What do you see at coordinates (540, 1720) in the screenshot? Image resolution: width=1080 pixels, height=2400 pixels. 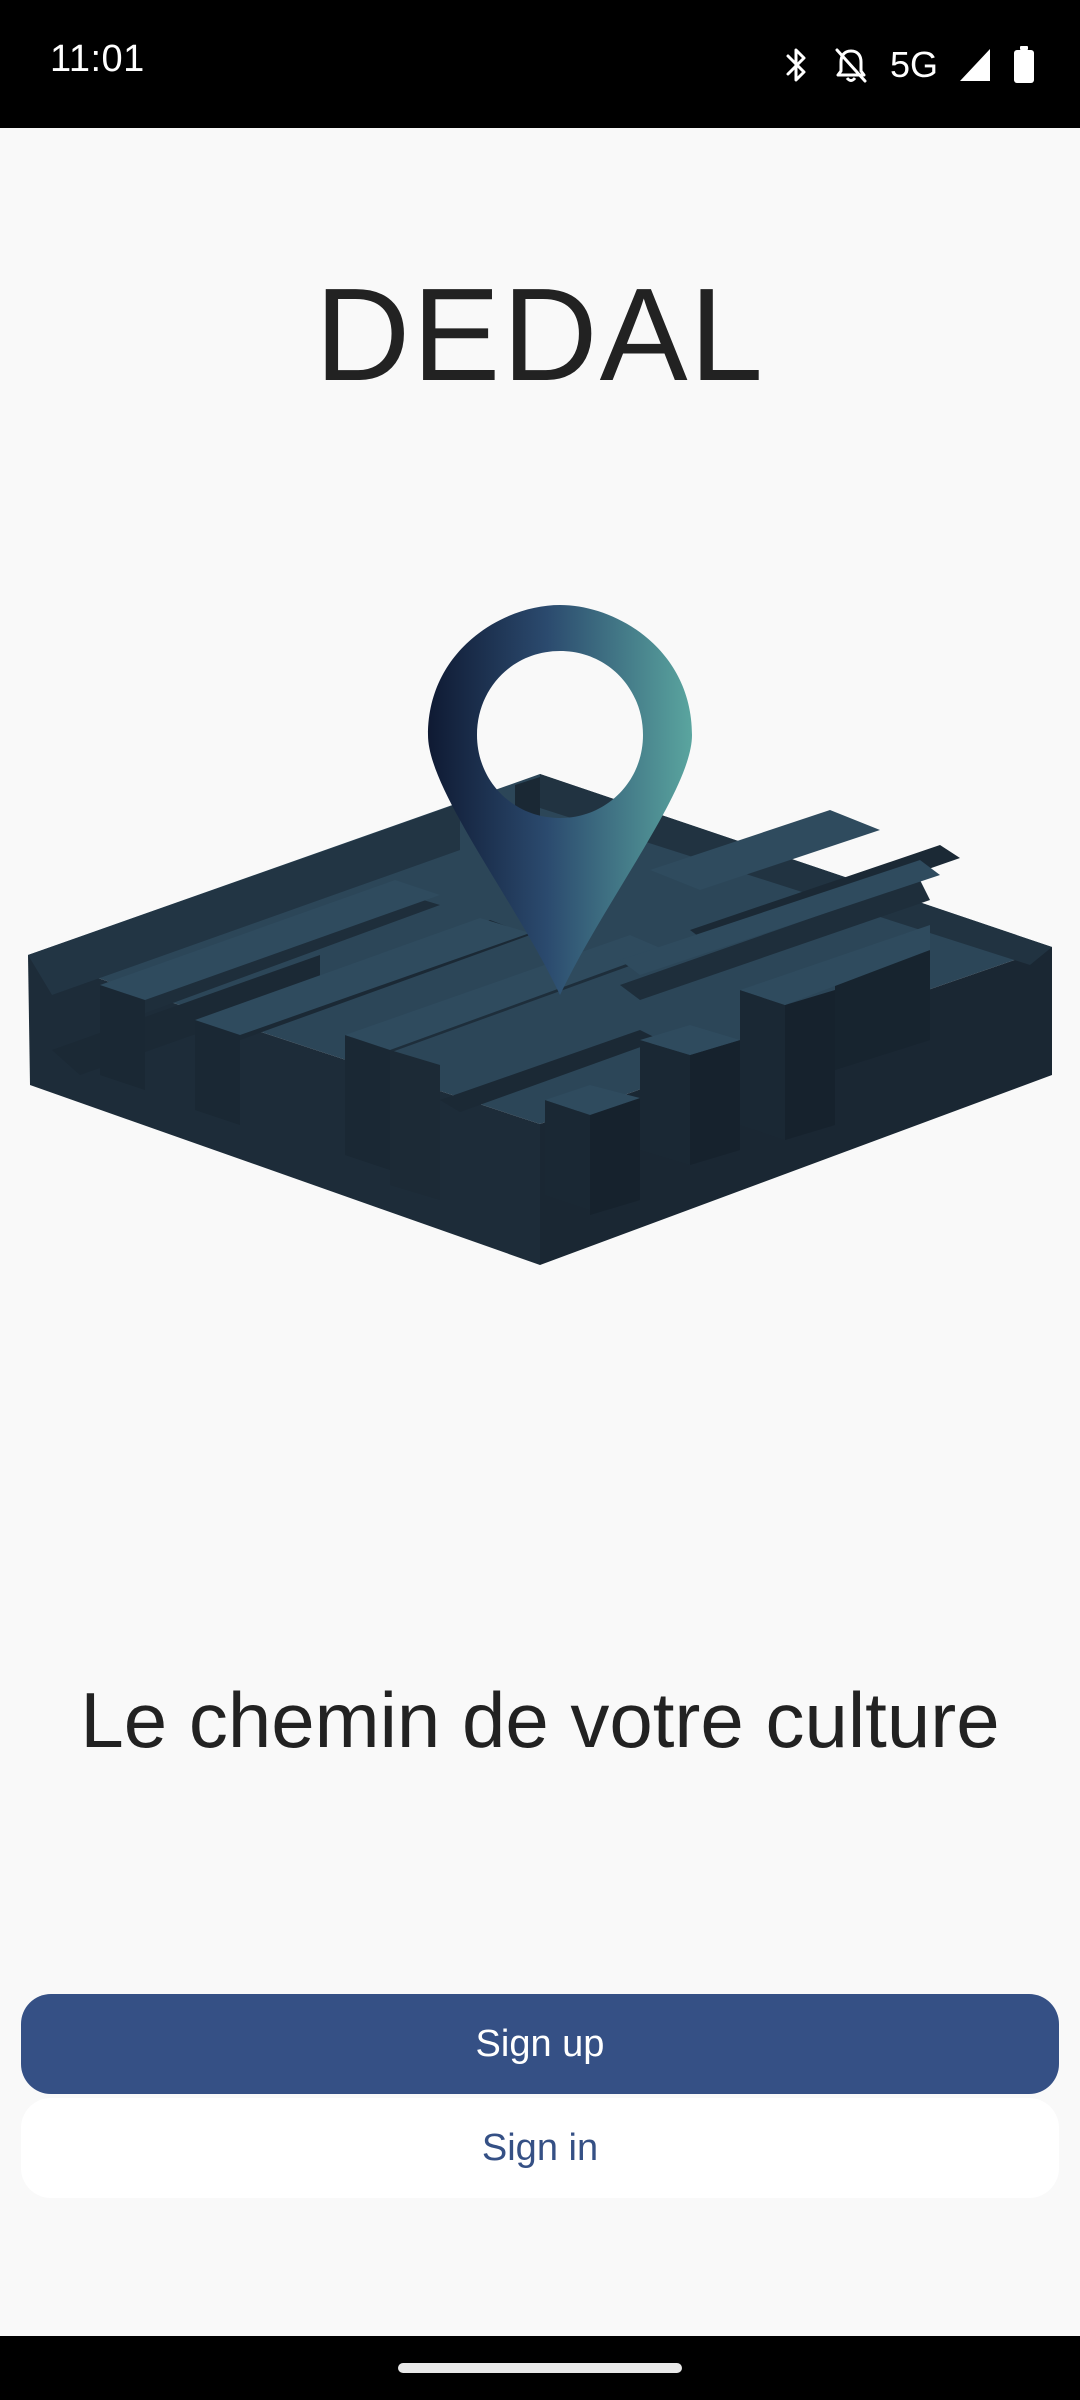 I see `tagline: Le chemin de votre culture` at bounding box center [540, 1720].